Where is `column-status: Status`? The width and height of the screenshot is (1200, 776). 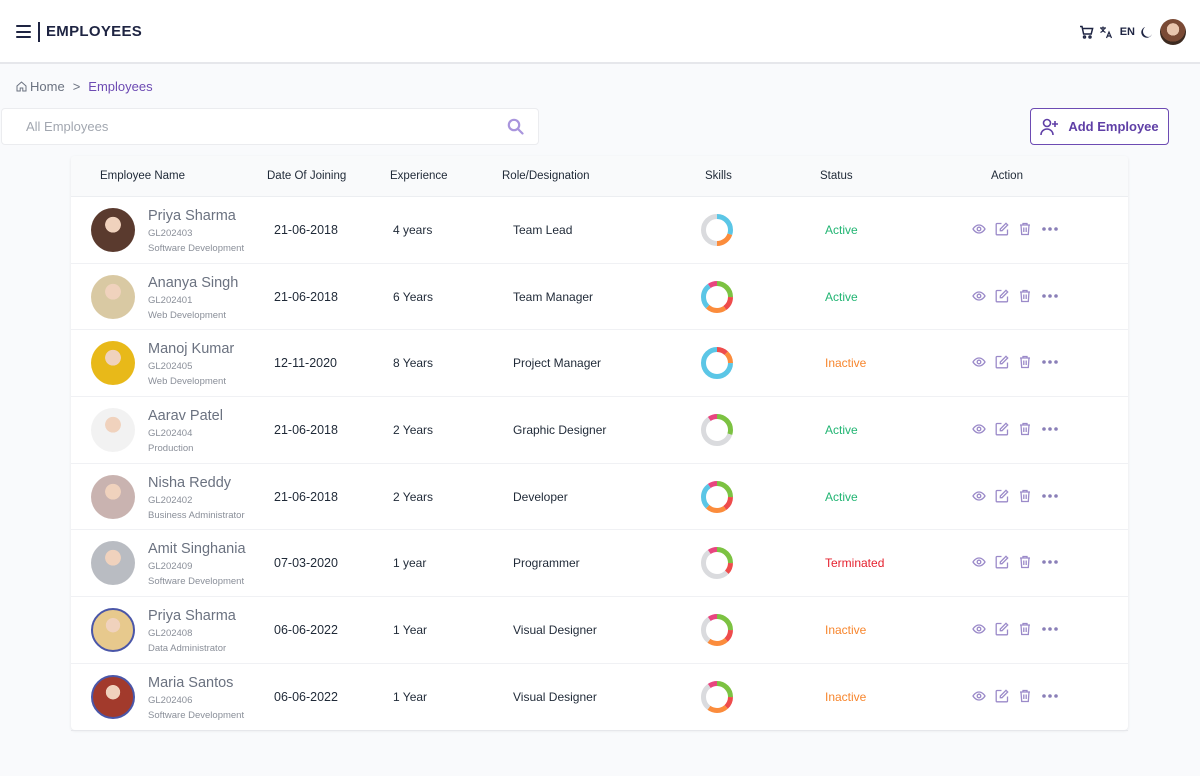 column-status: Status is located at coordinates (836, 176).